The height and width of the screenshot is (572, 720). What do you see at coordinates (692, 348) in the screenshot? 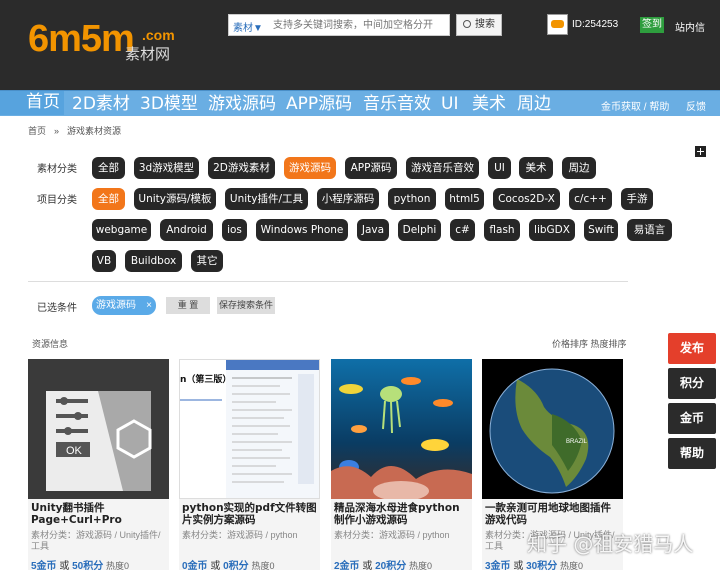
I see `publish-button: 发布` at bounding box center [692, 348].